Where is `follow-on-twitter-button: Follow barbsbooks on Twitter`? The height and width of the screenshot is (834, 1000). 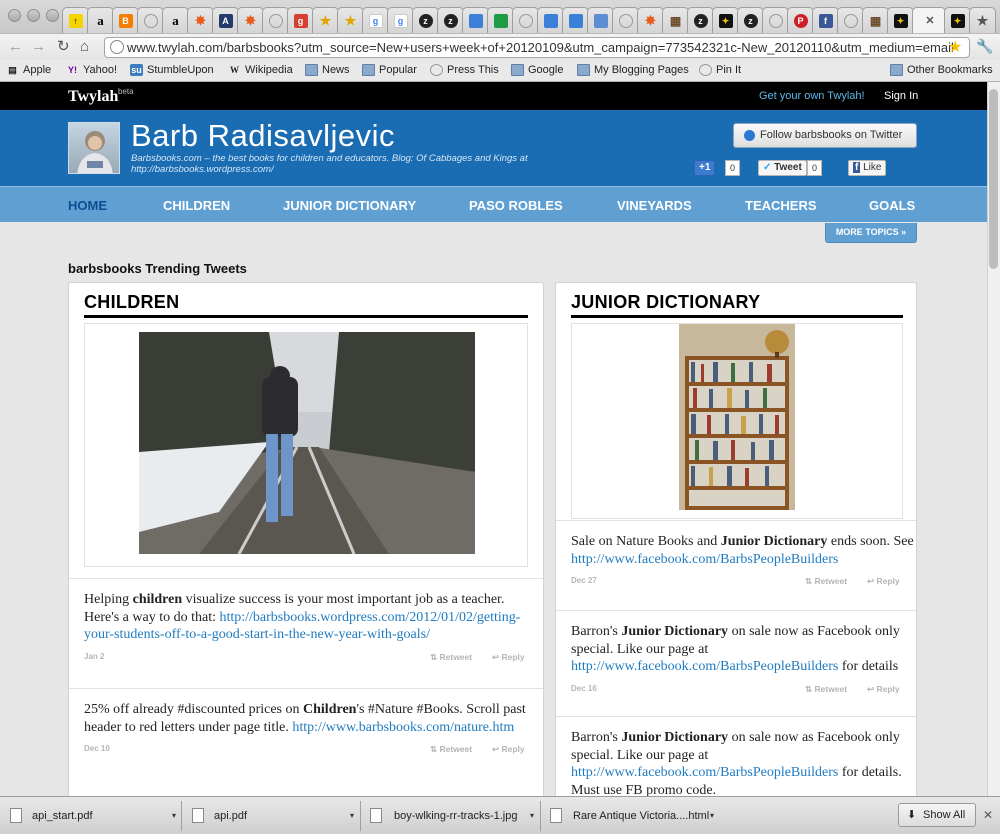 follow-on-twitter-button: Follow barbsbooks on Twitter is located at coordinates (825, 135).